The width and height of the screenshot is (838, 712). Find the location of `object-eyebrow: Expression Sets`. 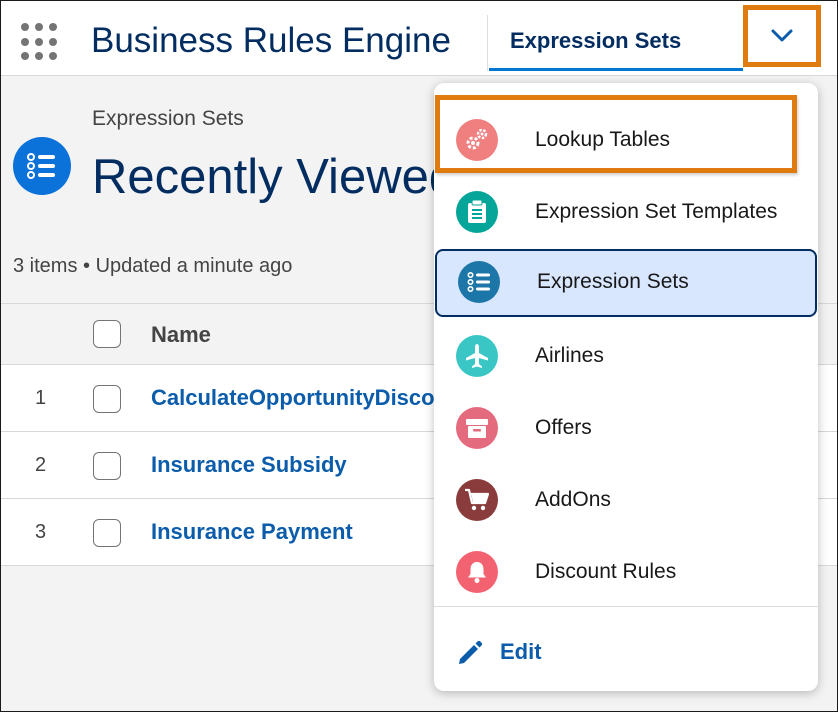

object-eyebrow: Expression Sets is located at coordinates (168, 118).